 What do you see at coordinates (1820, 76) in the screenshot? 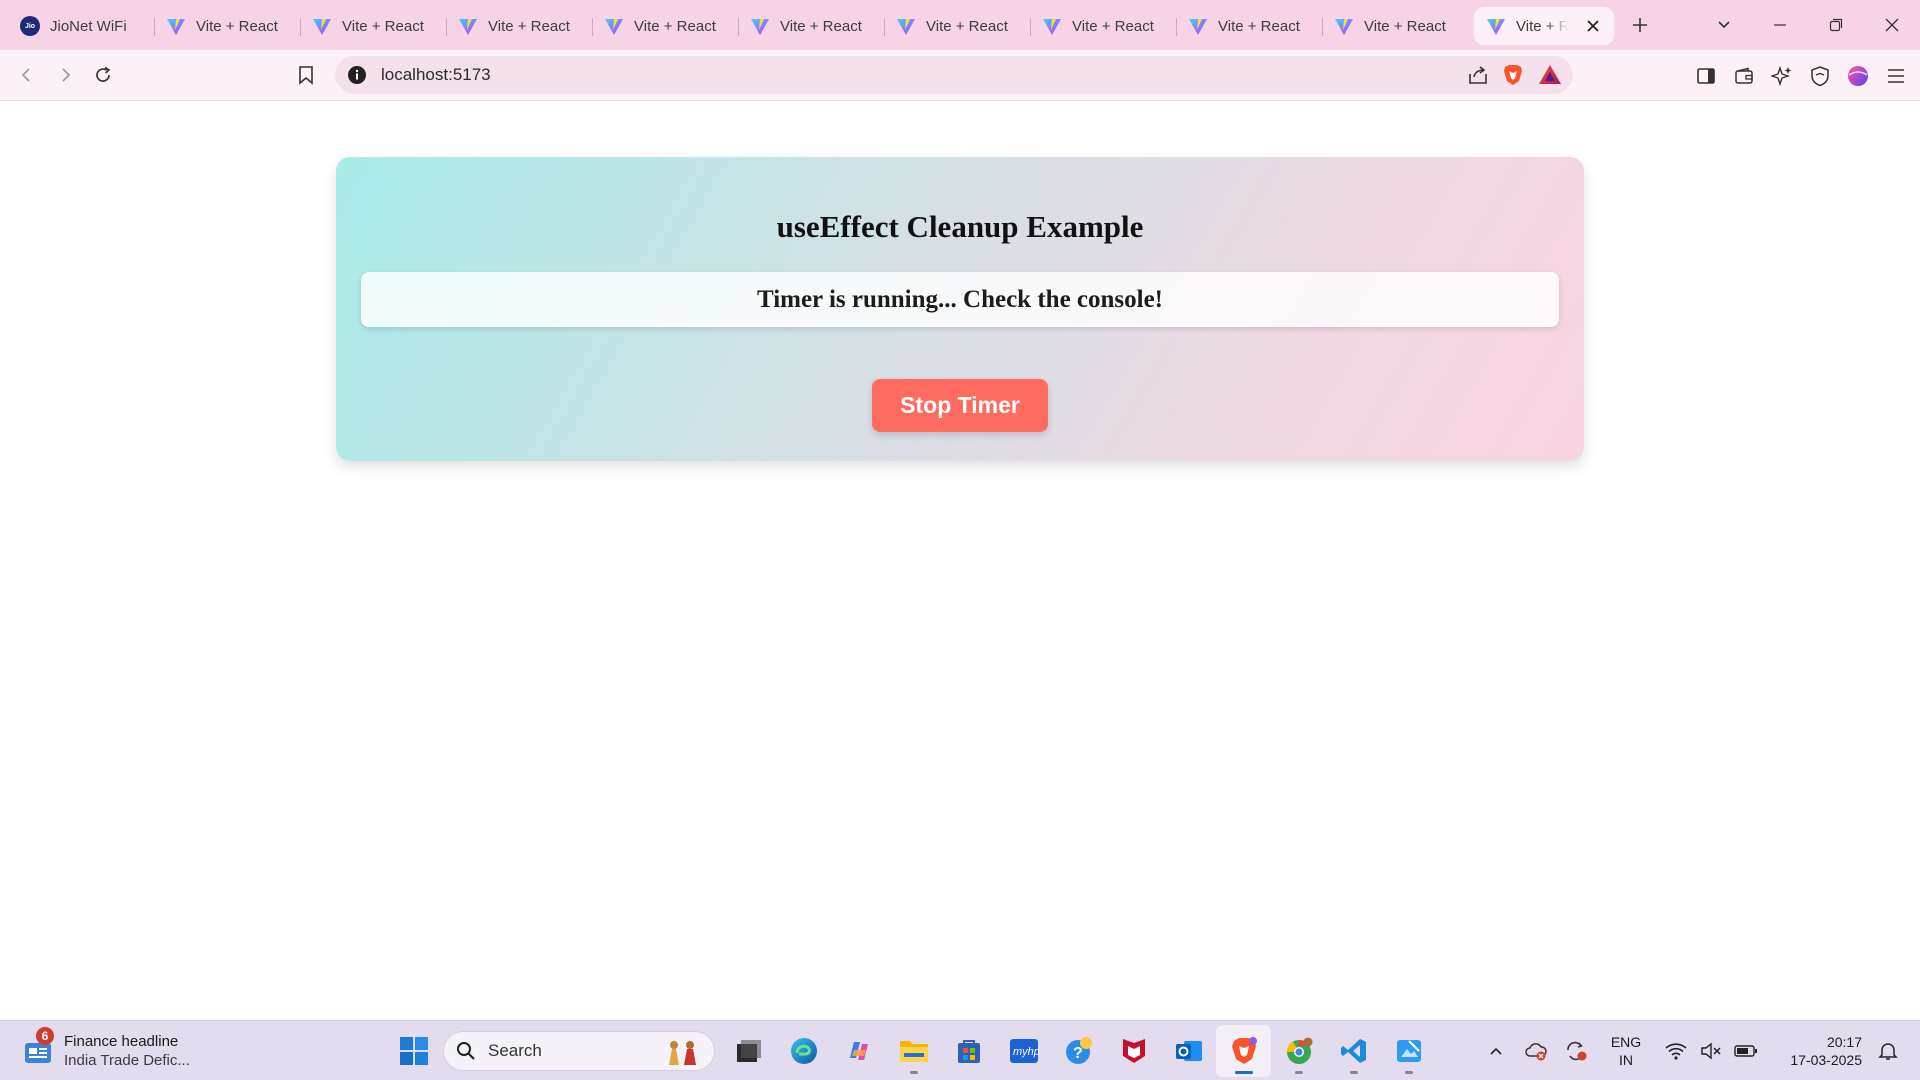
I see `vpn-button` at bounding box center [1820, 76].